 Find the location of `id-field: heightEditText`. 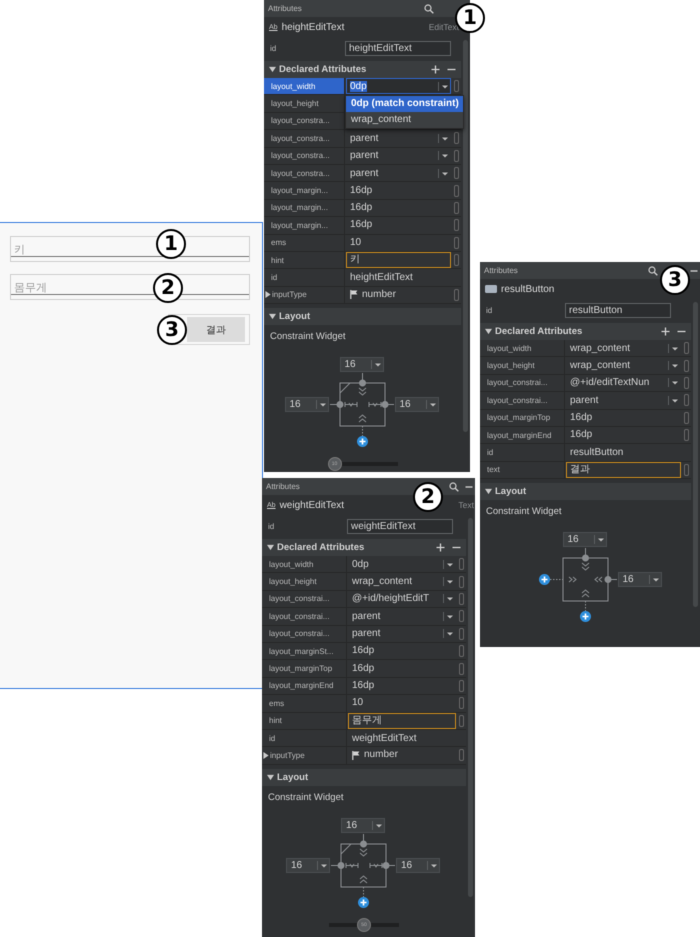

id-field: heightEditText is located at coordinates (398, 48).